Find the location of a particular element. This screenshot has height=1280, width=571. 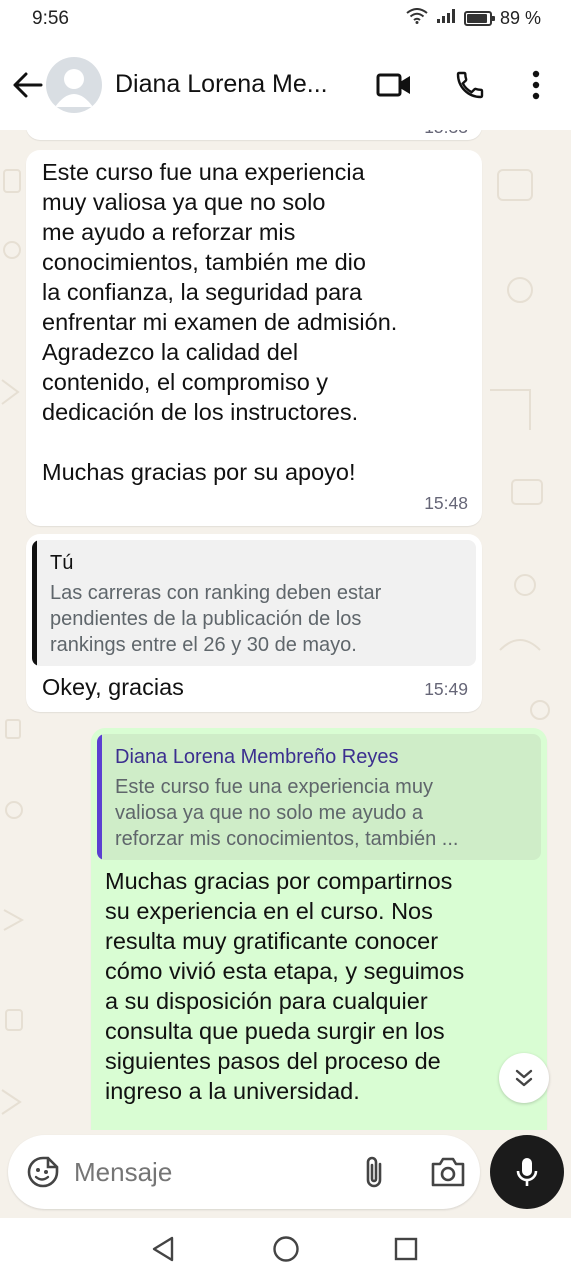

avatar-placeholder-icon is located at coordinates (74, 88).